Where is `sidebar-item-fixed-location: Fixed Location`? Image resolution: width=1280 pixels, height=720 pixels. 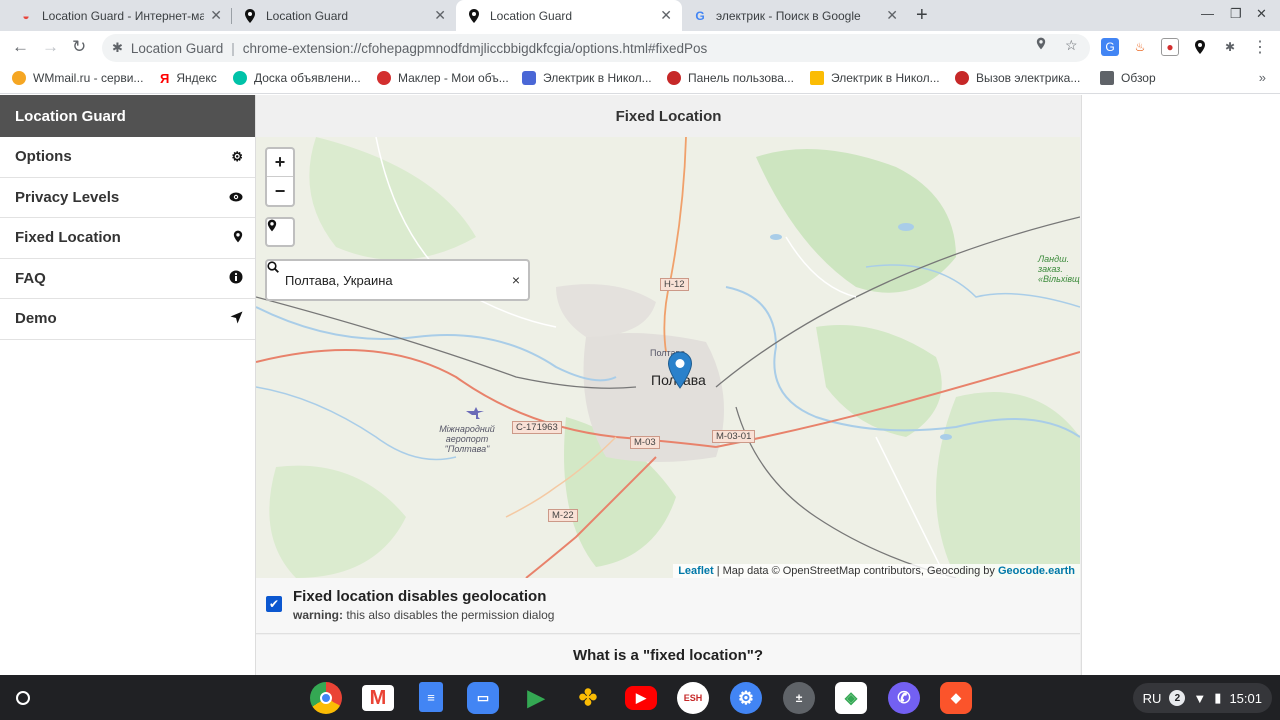 sidebar-item-fixed-location: Fixed Location is located at coordinates (127, 238).